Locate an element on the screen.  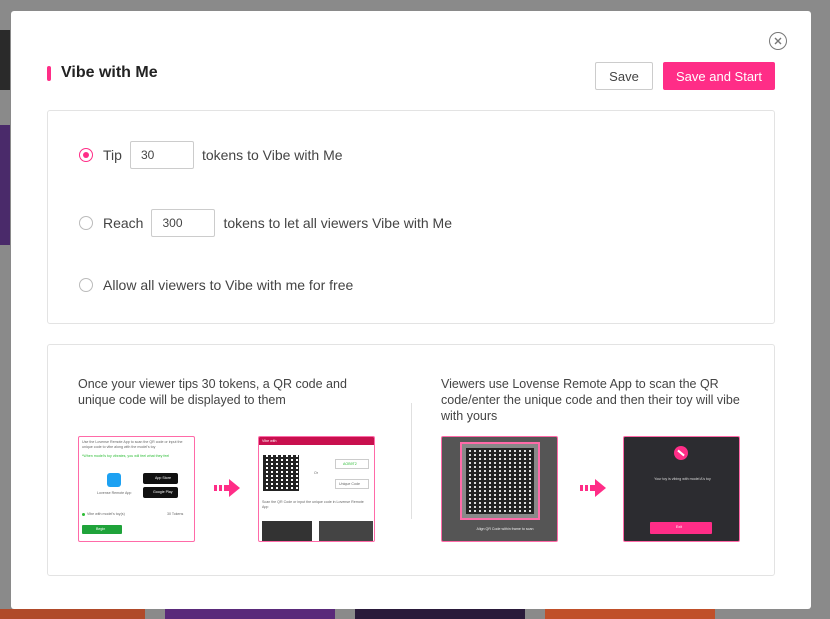
preview-scan-screen: Align QR Code within frame to scan is located at coordinates (499, 489).